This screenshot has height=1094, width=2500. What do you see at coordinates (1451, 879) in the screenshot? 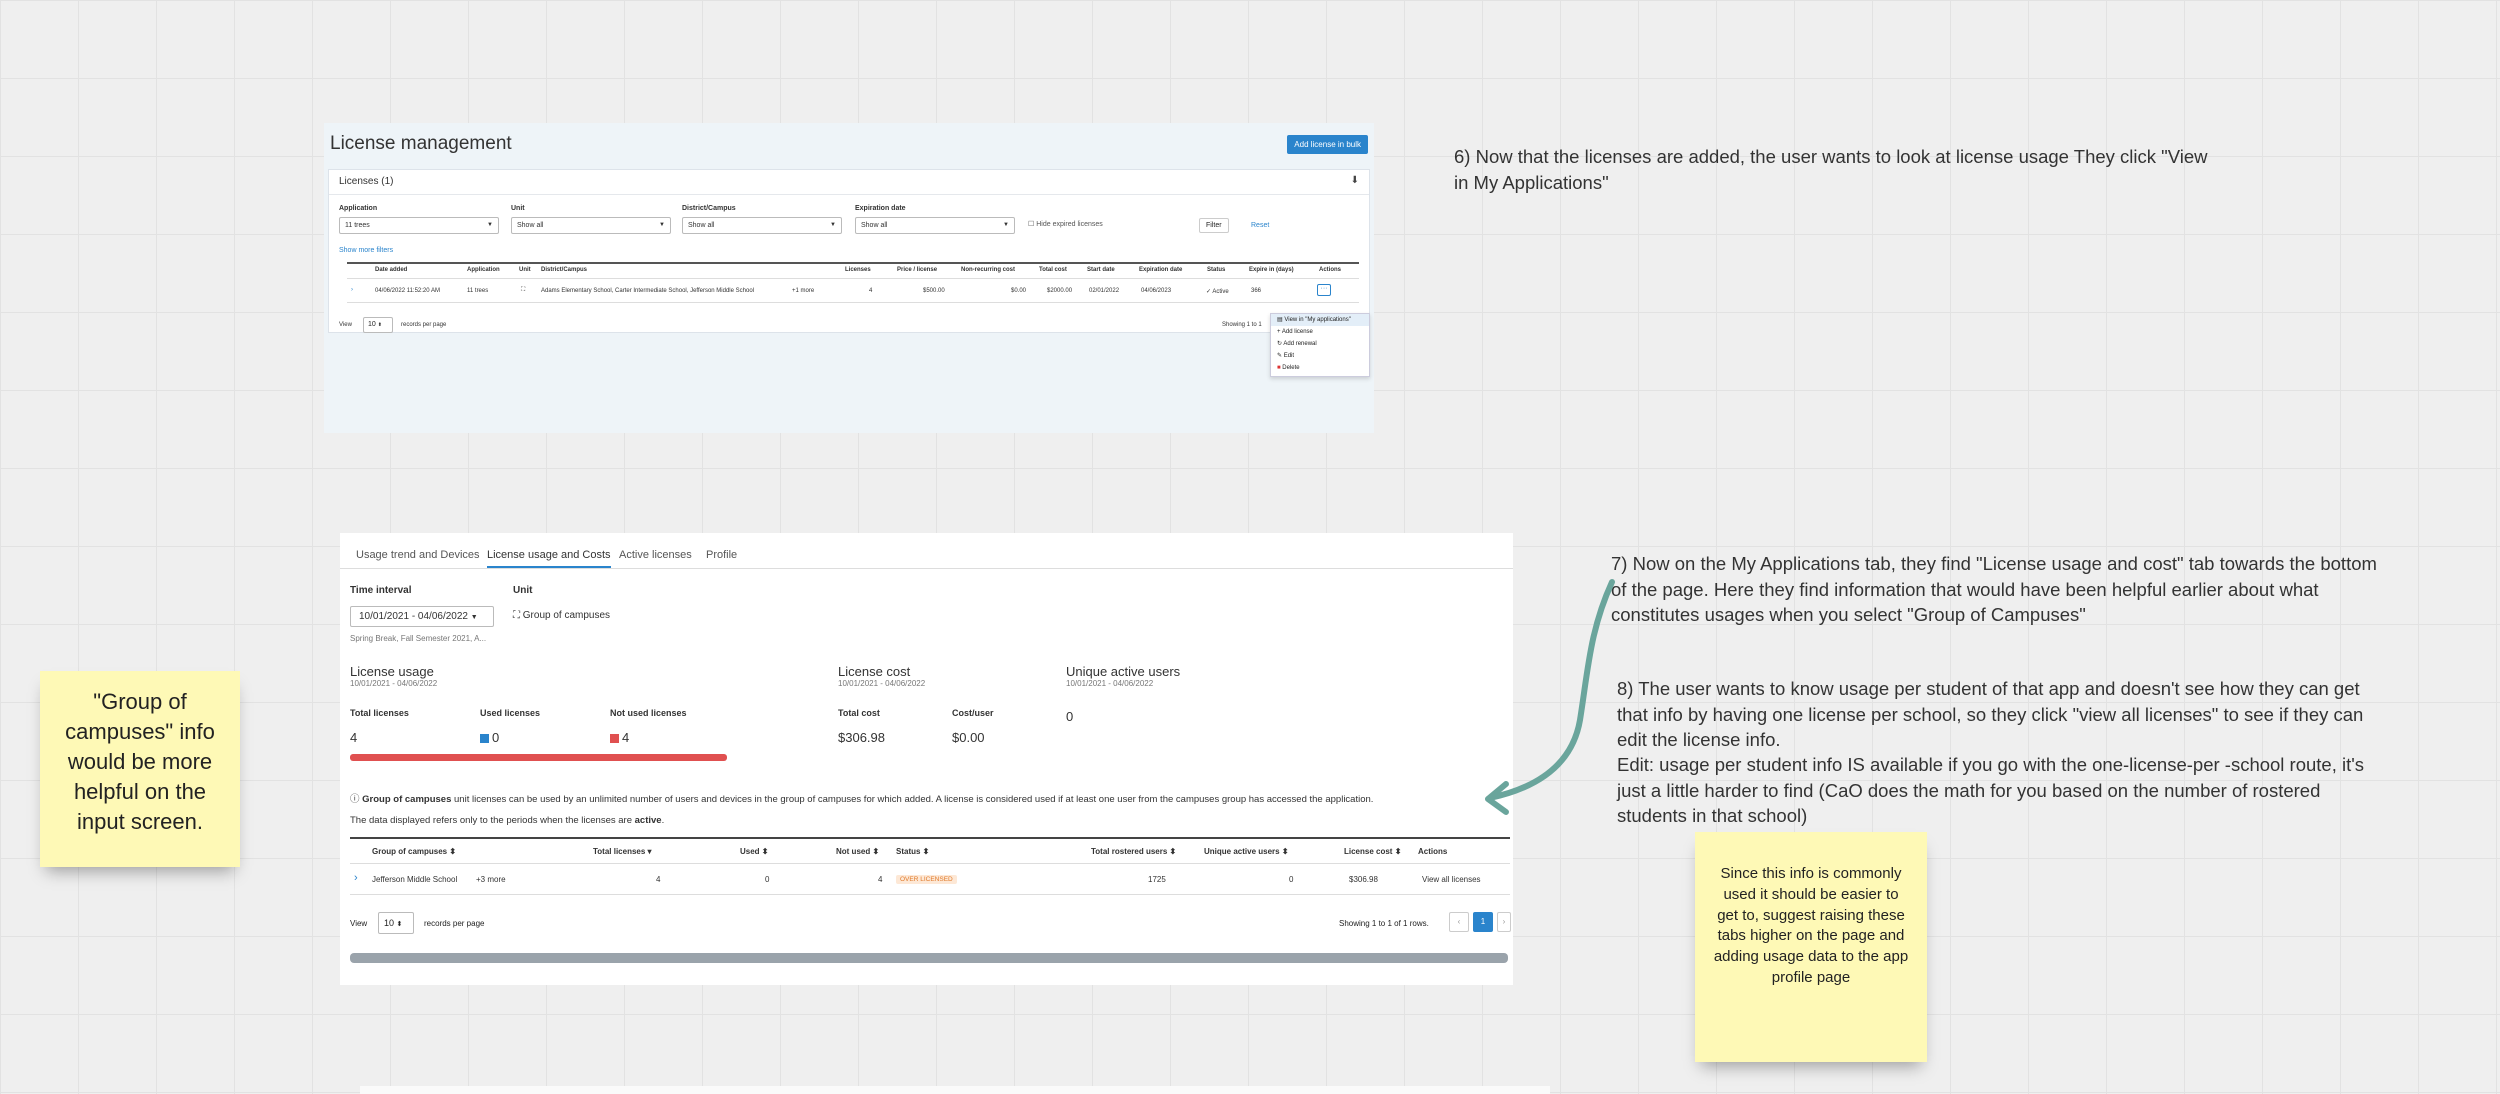
I see `view-all-licenses-link: View all licenses` at bounding box center [1451, 879].